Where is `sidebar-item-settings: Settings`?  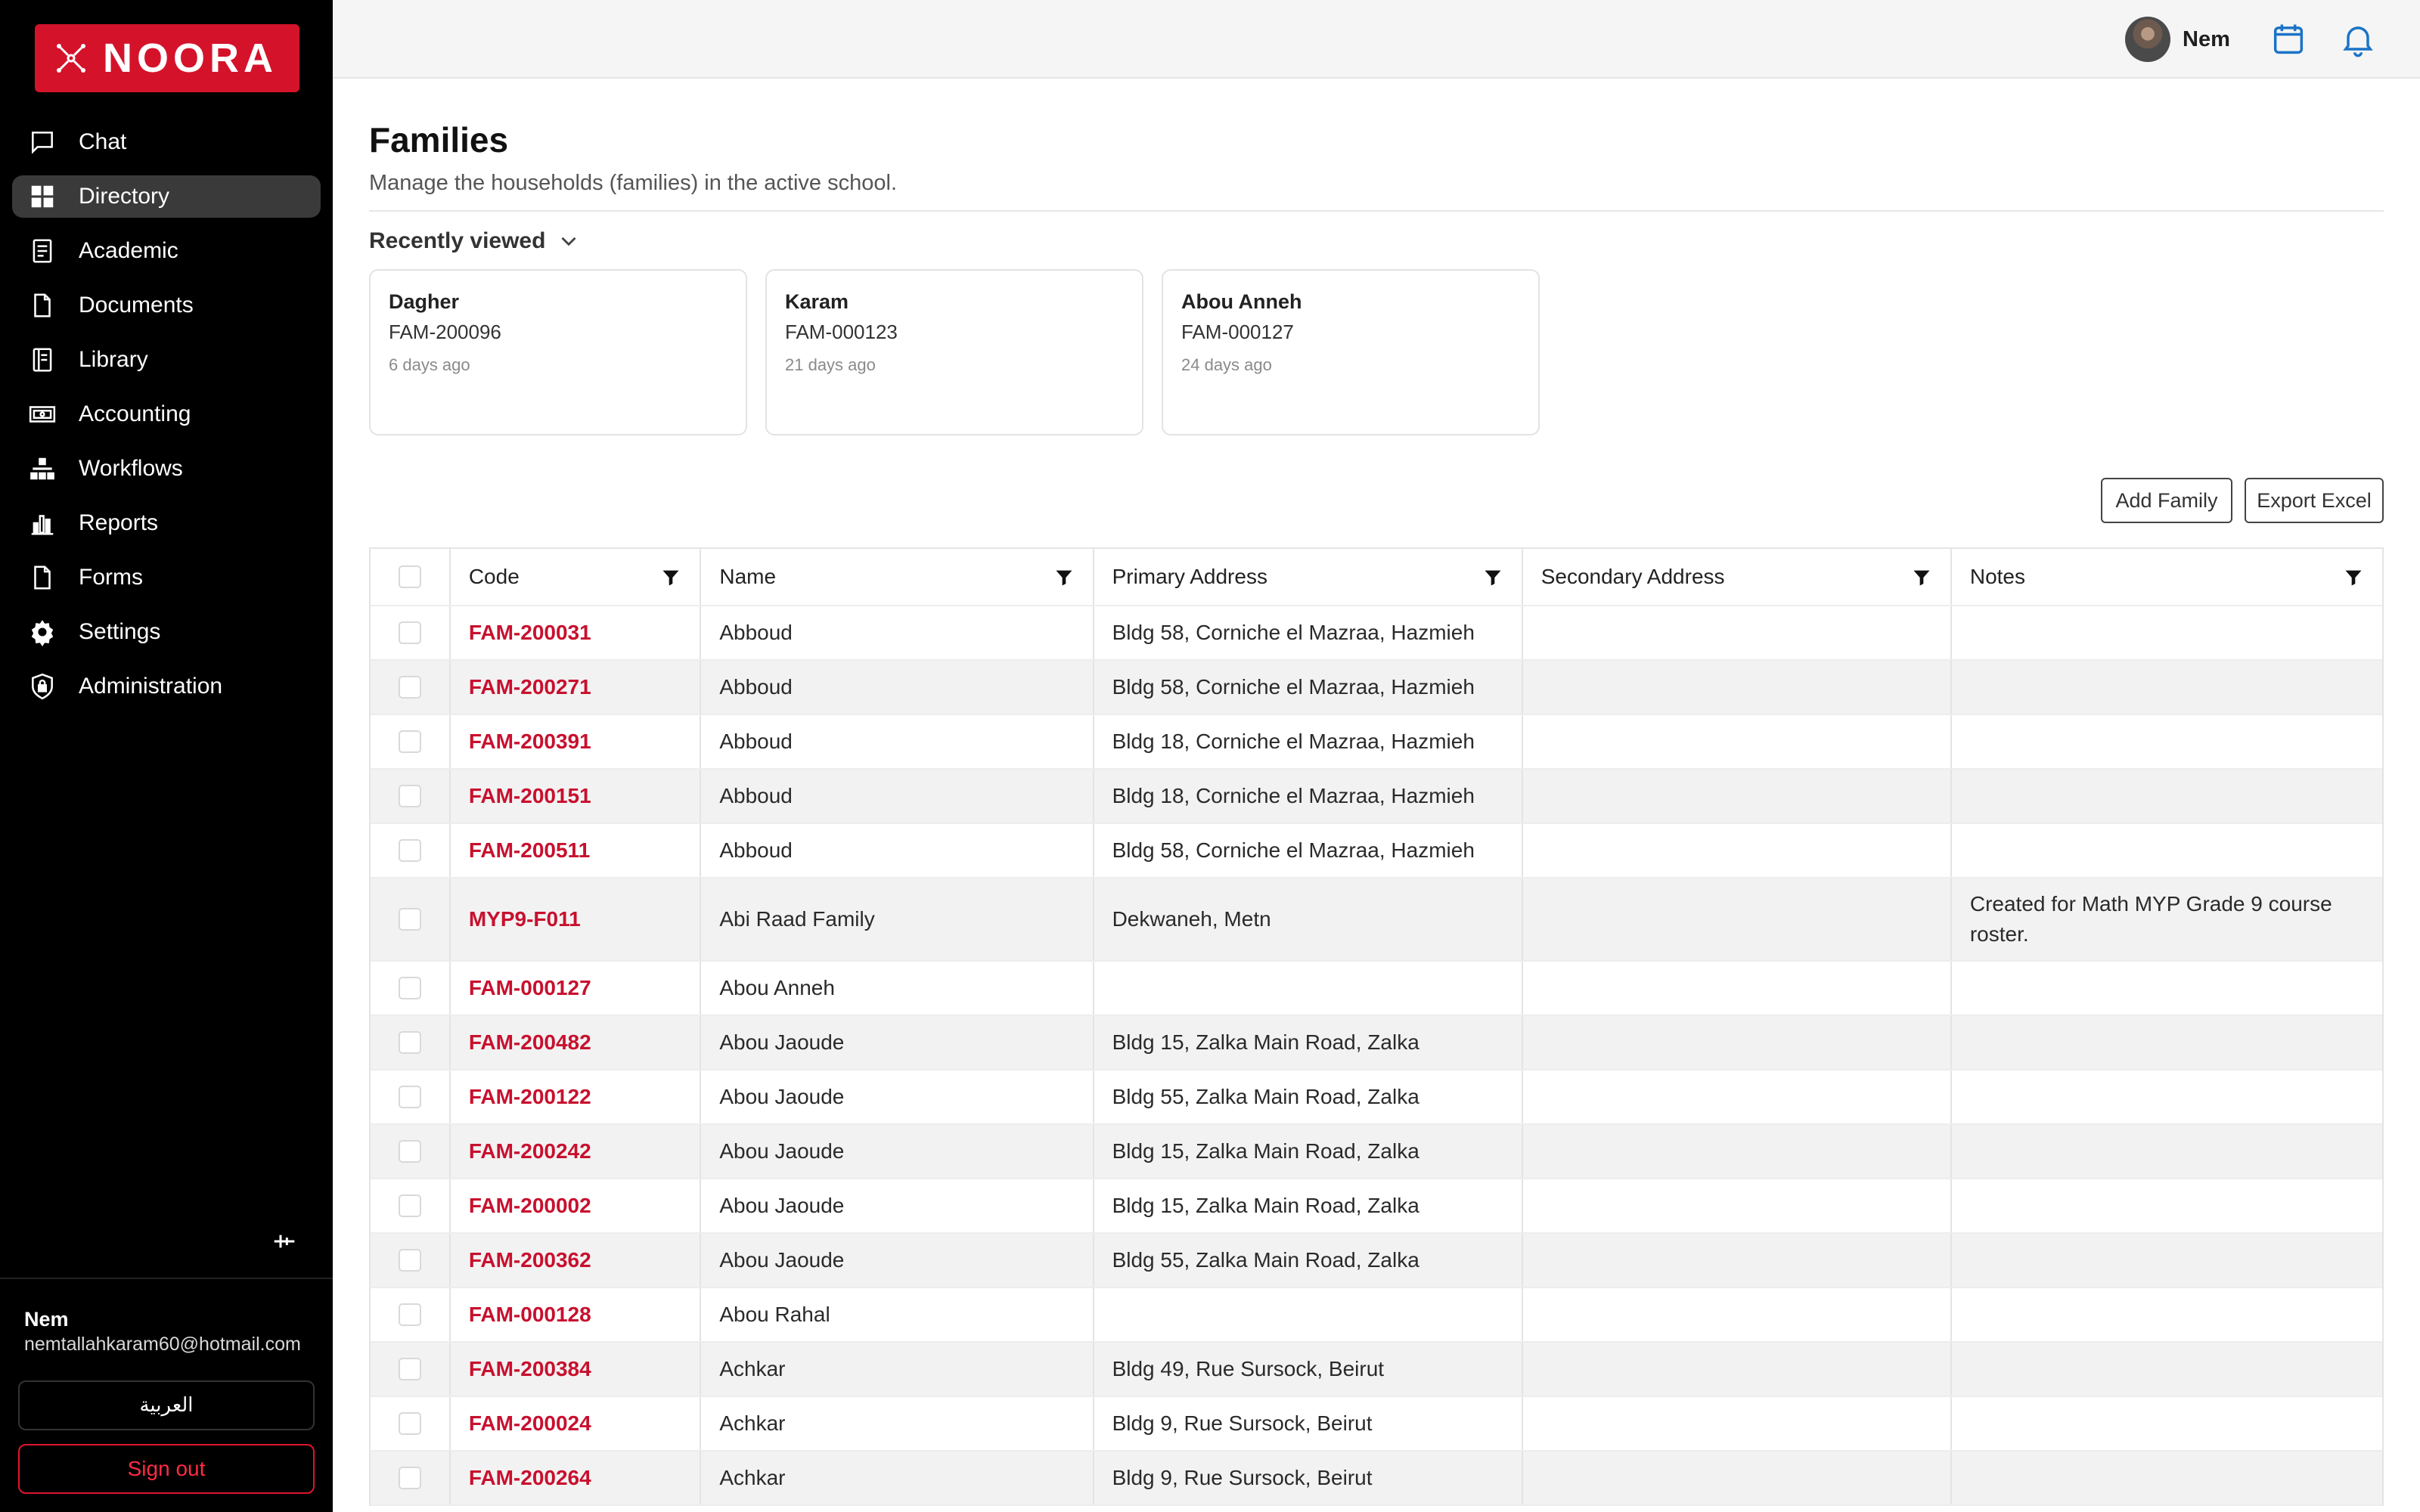 sidebar-item-settings: Settings is located at coordinates (166, 632).